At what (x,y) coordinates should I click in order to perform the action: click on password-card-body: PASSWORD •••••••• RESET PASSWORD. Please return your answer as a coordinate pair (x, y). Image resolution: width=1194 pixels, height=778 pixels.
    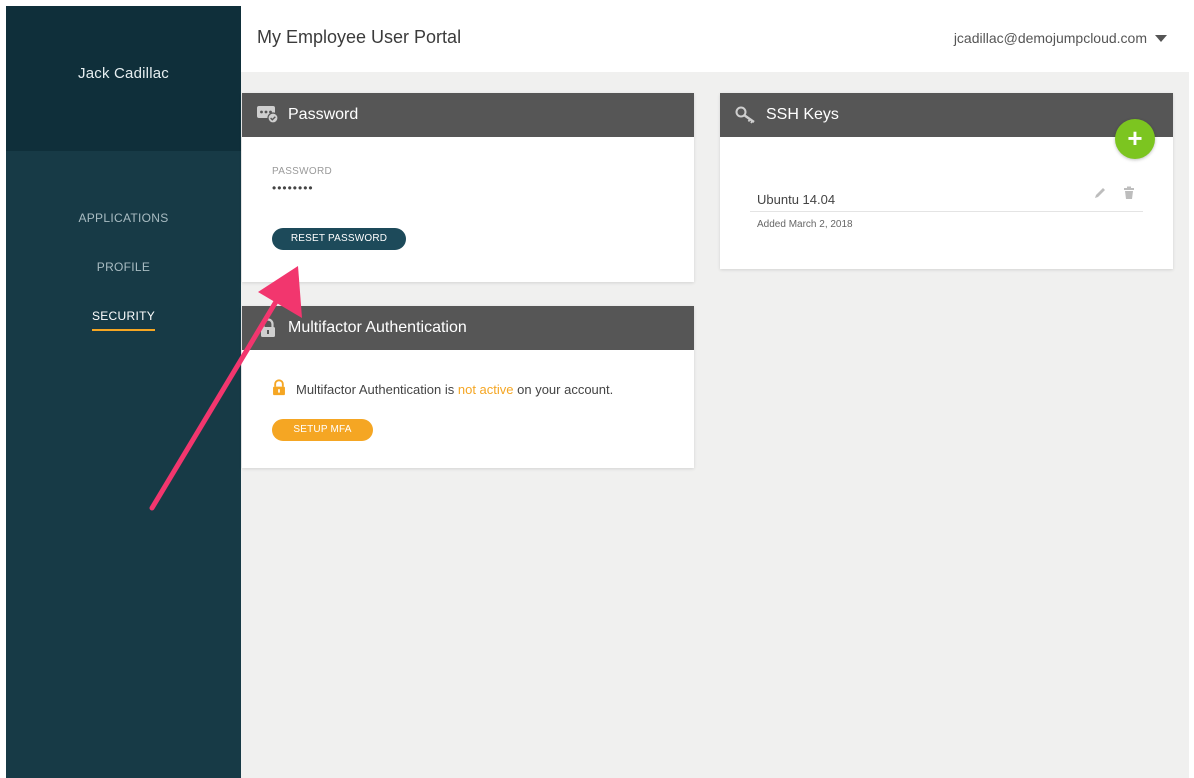
    Looking at the image, I should click on (468, 193).